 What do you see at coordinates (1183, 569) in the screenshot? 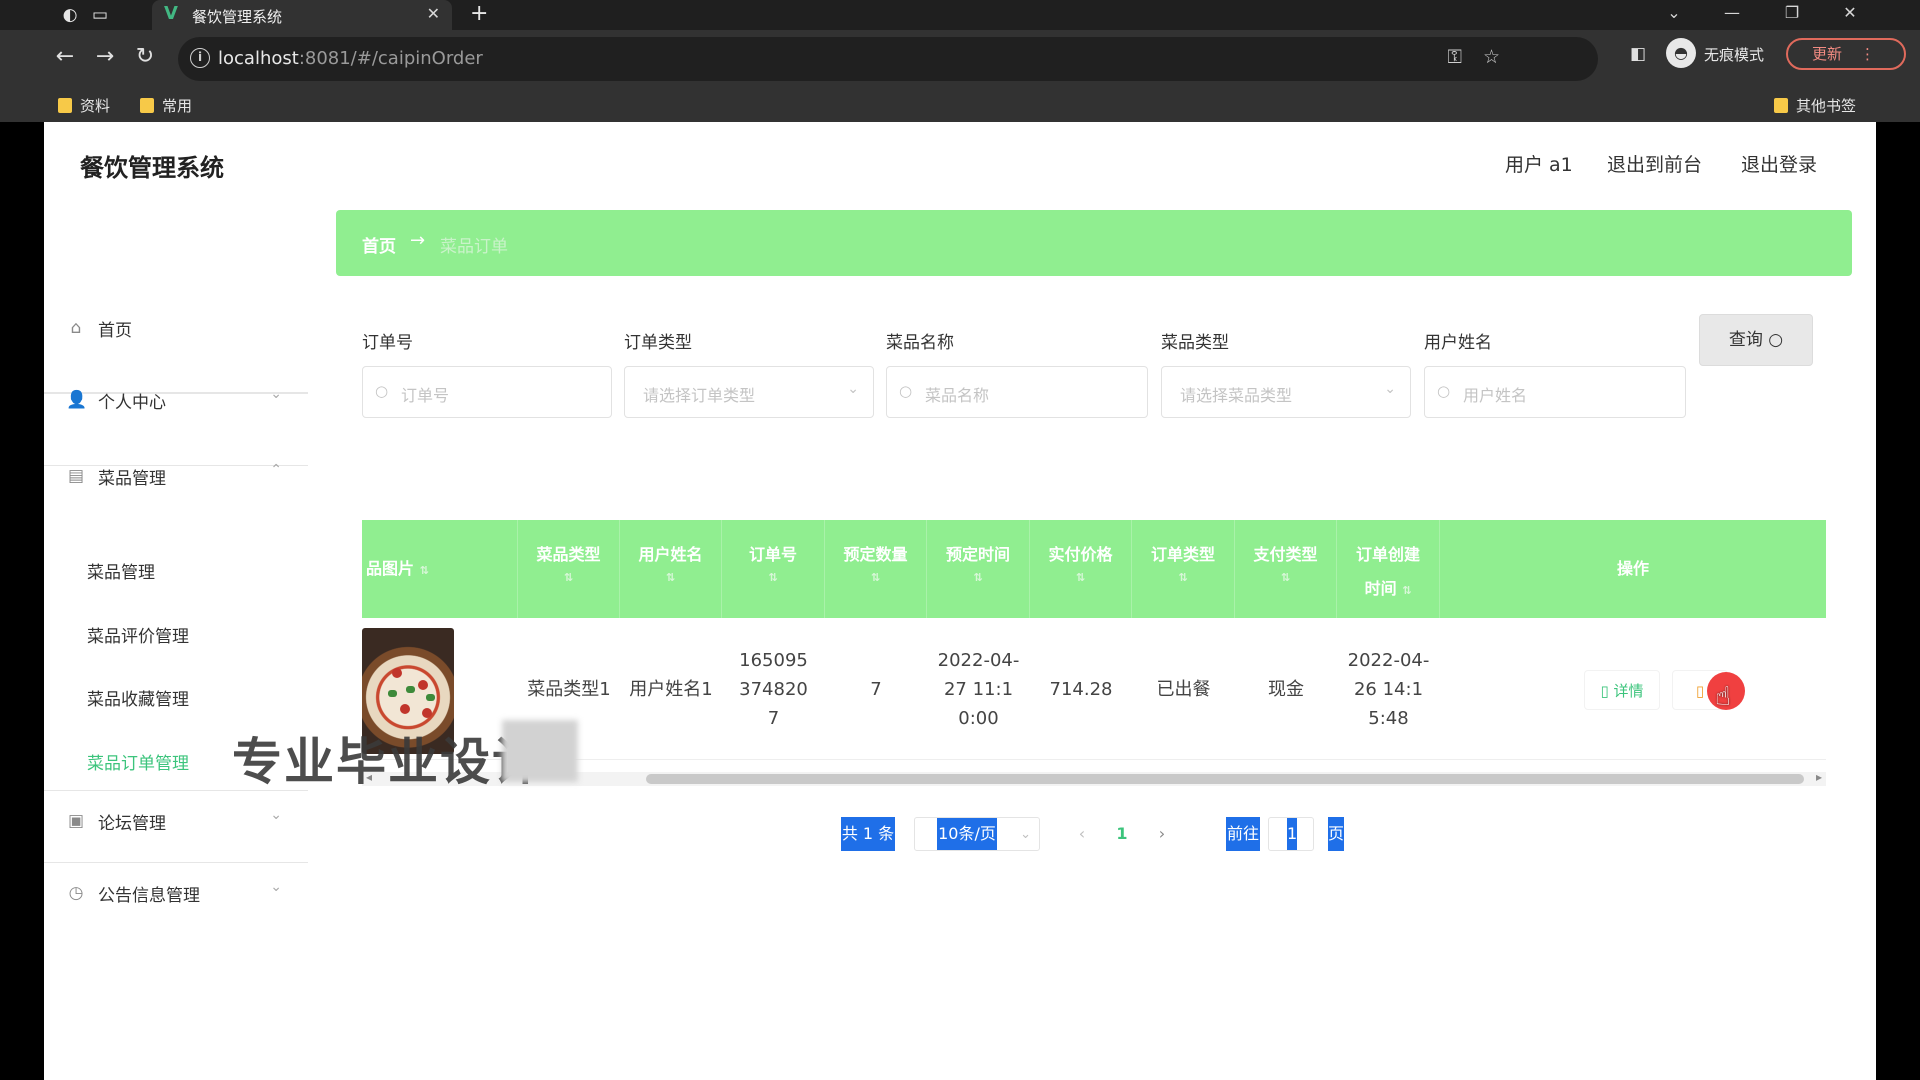
I see `th-order-type: 订单类型 ⇅` at bounding box center [1183, 569].